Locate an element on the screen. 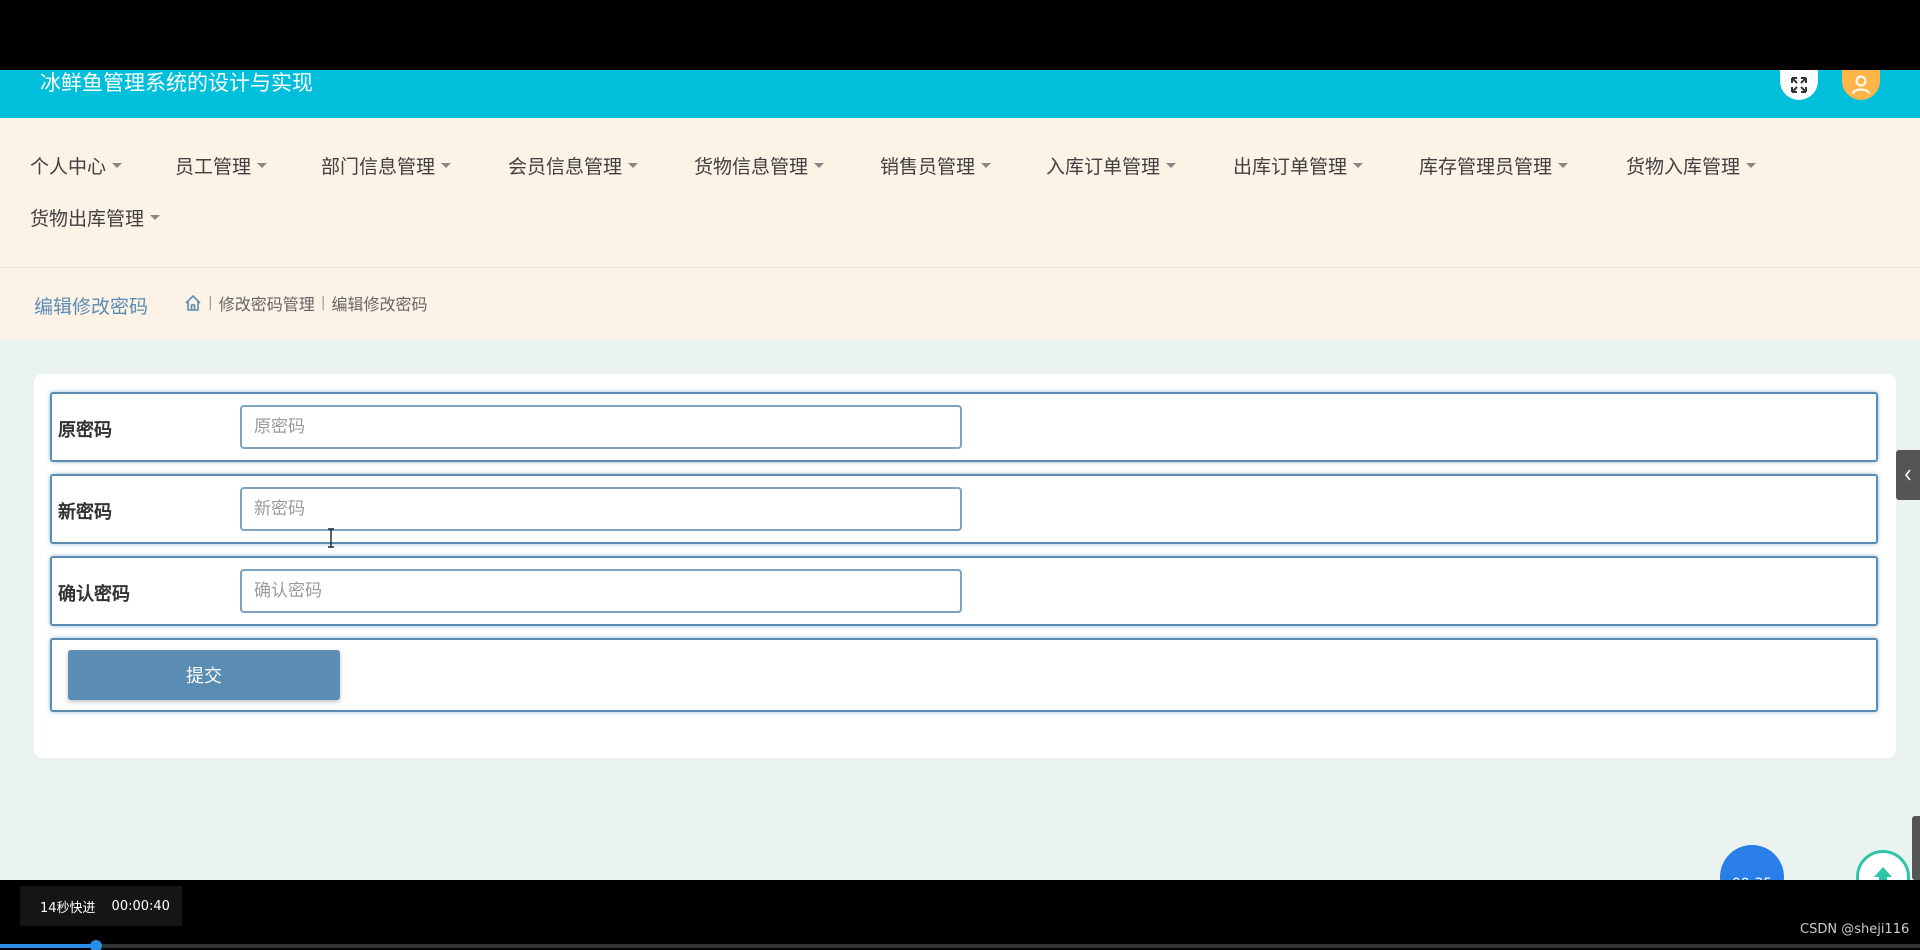  form-row-old-password: 原密码 is located at coordinates (964, 427).